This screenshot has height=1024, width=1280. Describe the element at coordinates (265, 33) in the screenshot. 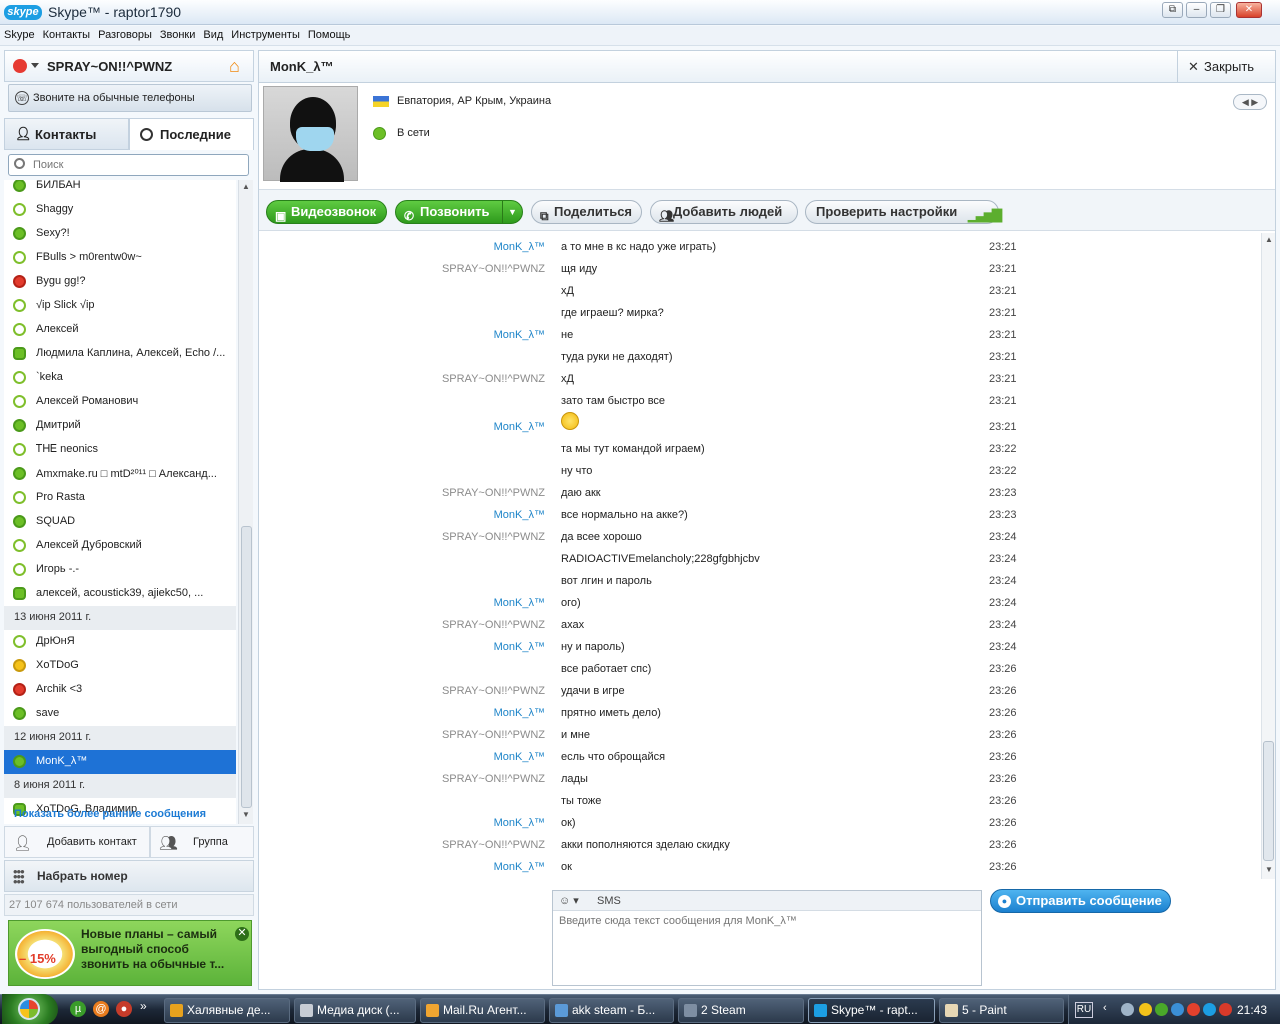

I see `menu-tools: Инструменты` at that location.